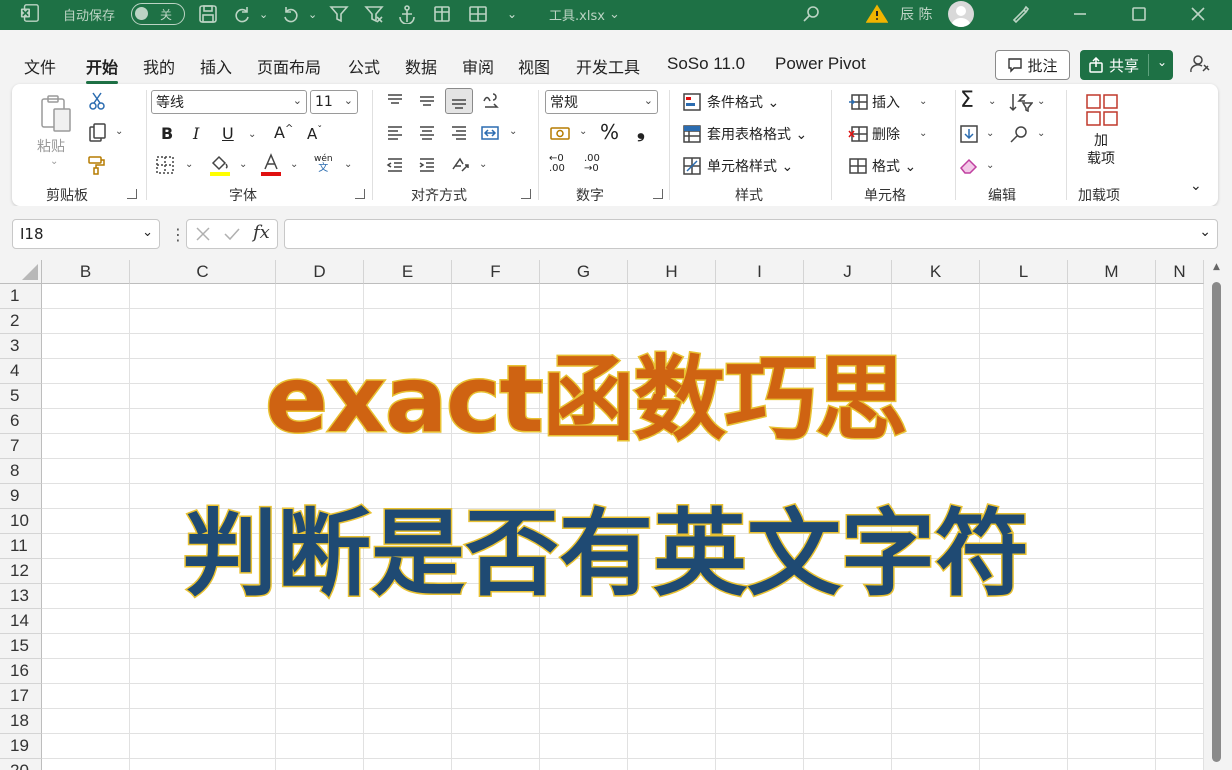  Describe the element at coordinates (294, 164) in the screenshot. I see `font-color-dropdown-icon: ⌄` at that location.